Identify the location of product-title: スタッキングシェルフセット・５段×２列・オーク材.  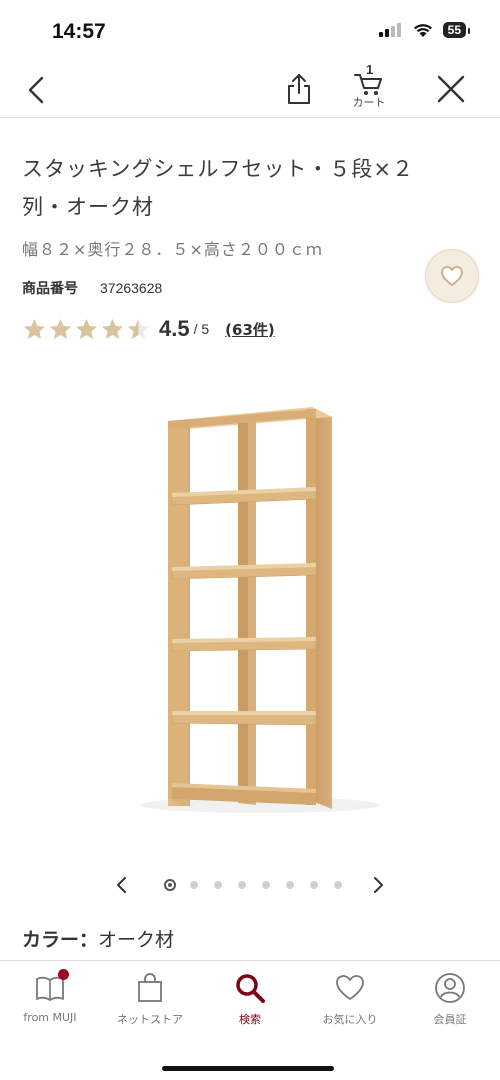
(218, 188).